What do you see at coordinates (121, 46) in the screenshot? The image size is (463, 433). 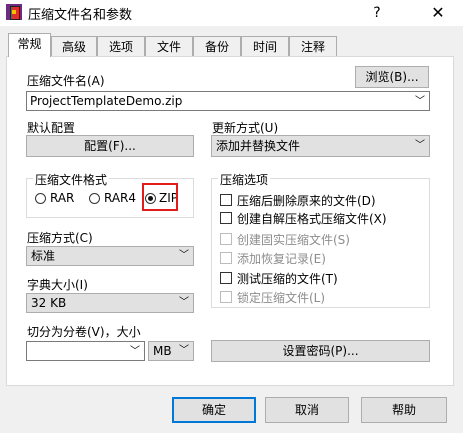 I see `tab-options: 选项` at bounding box center [121, 46].